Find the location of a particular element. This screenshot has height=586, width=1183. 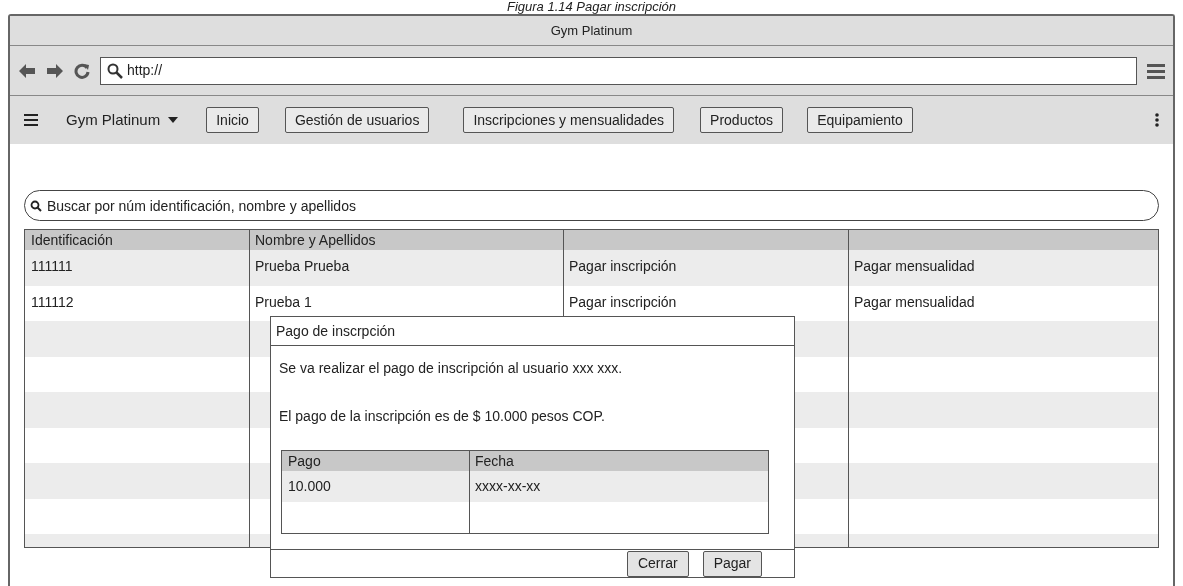

dialog-message: Se va realizar el pago de inscripción al usuario xxx xxx. is located at coordinates (451, 368).